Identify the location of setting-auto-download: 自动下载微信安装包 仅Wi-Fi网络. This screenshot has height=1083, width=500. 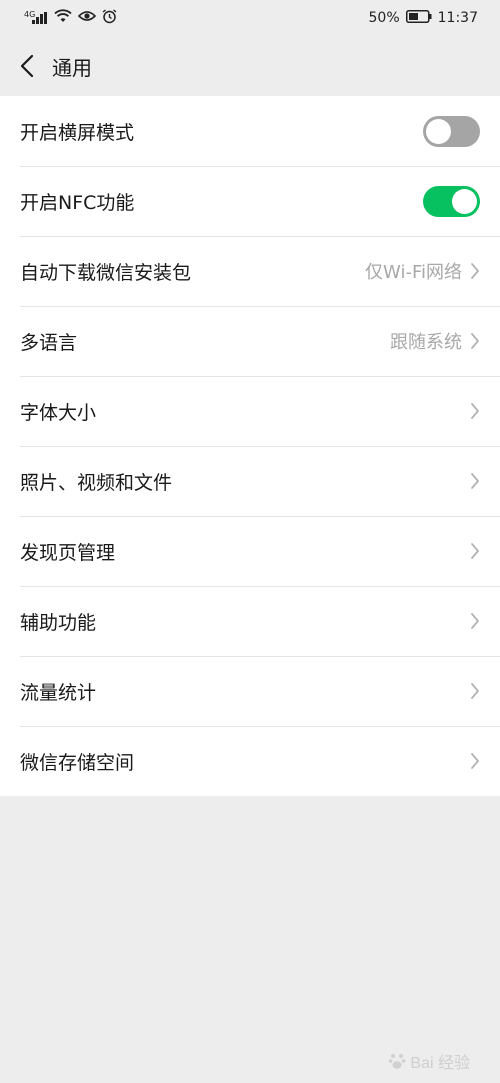
(250, 271).